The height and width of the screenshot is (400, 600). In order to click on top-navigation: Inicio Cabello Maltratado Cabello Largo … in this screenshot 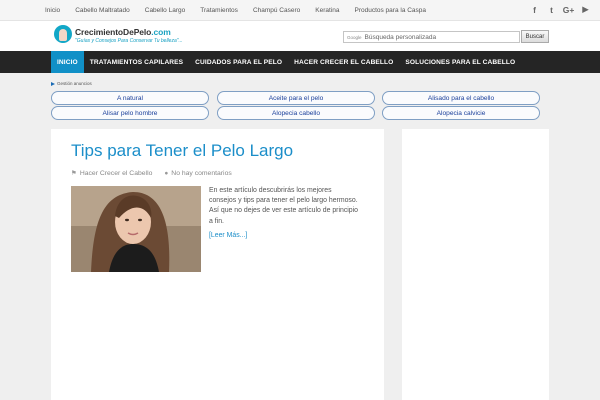, I will do `click(243, 10)`.